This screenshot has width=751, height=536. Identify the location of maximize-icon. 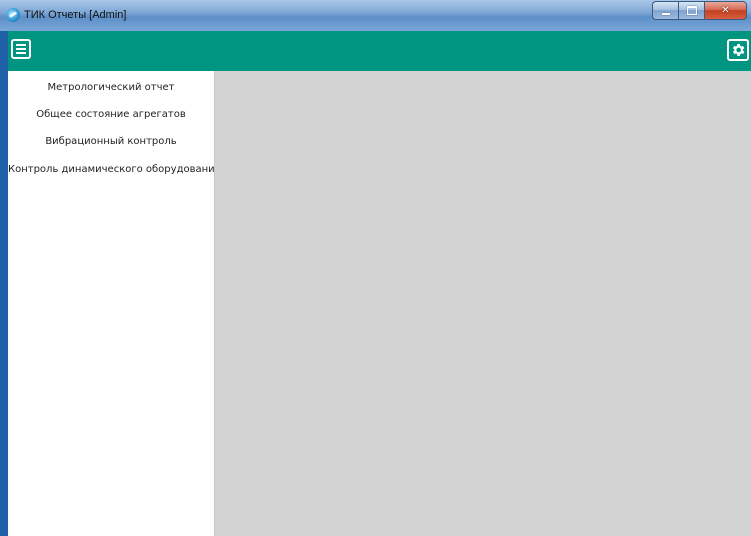
(691, 10).